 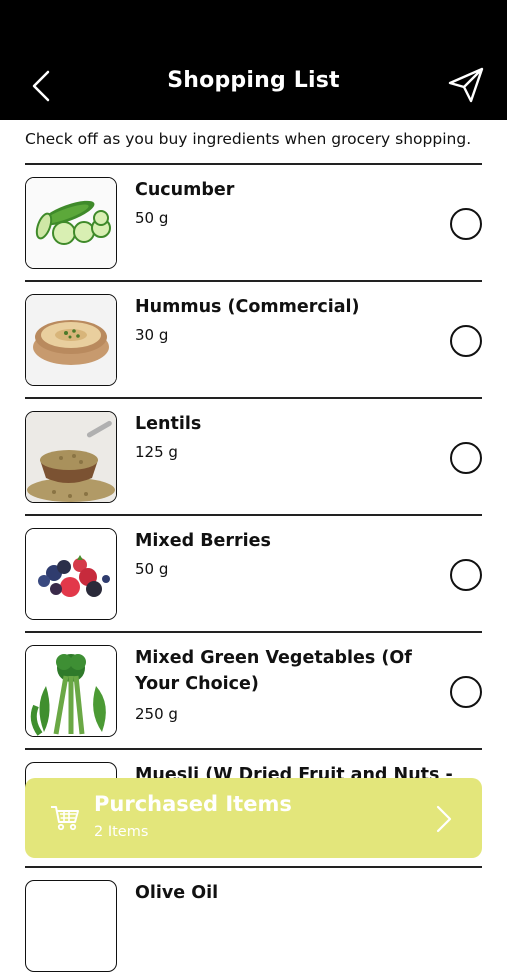 What do you see at coordinates (466, 85) in the screenshot?
I see `send-icon` at bounding box center [466, 85].